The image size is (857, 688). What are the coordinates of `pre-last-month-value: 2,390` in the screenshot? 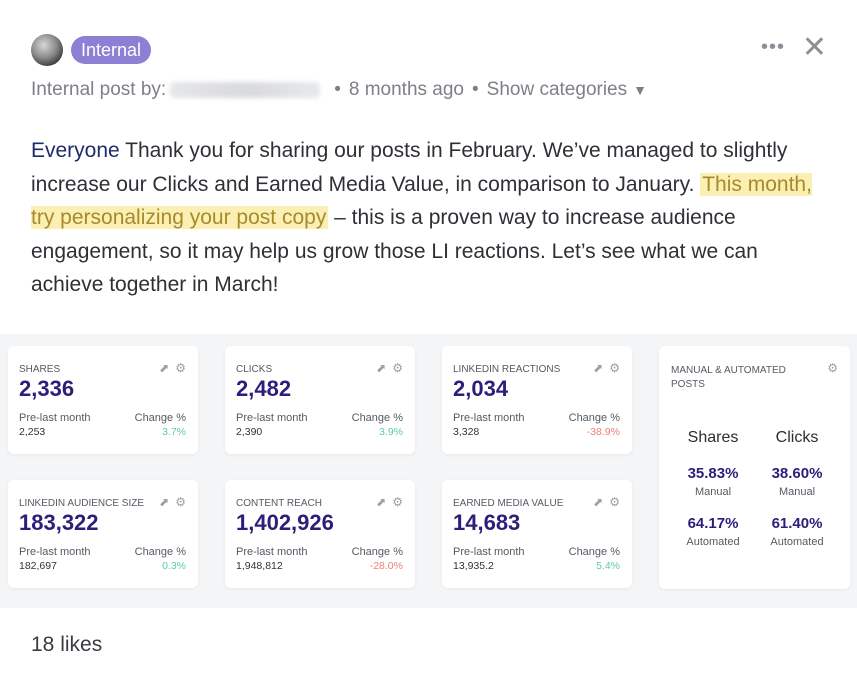 It's located at (249, 432).